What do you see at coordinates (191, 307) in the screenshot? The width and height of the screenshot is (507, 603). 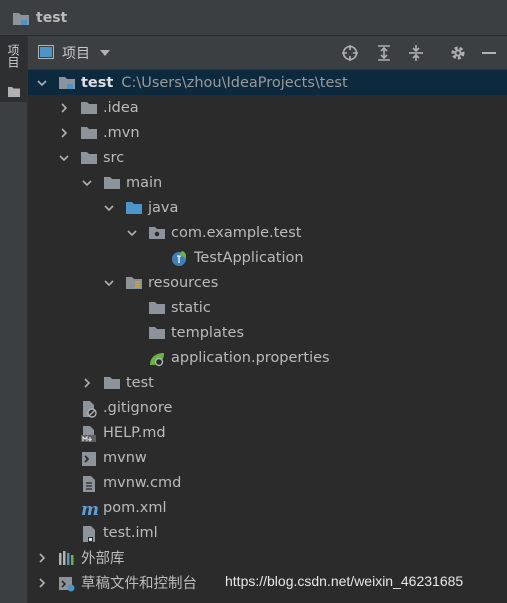 I see `tree-item-label: static` at bounding box center [191, 307].